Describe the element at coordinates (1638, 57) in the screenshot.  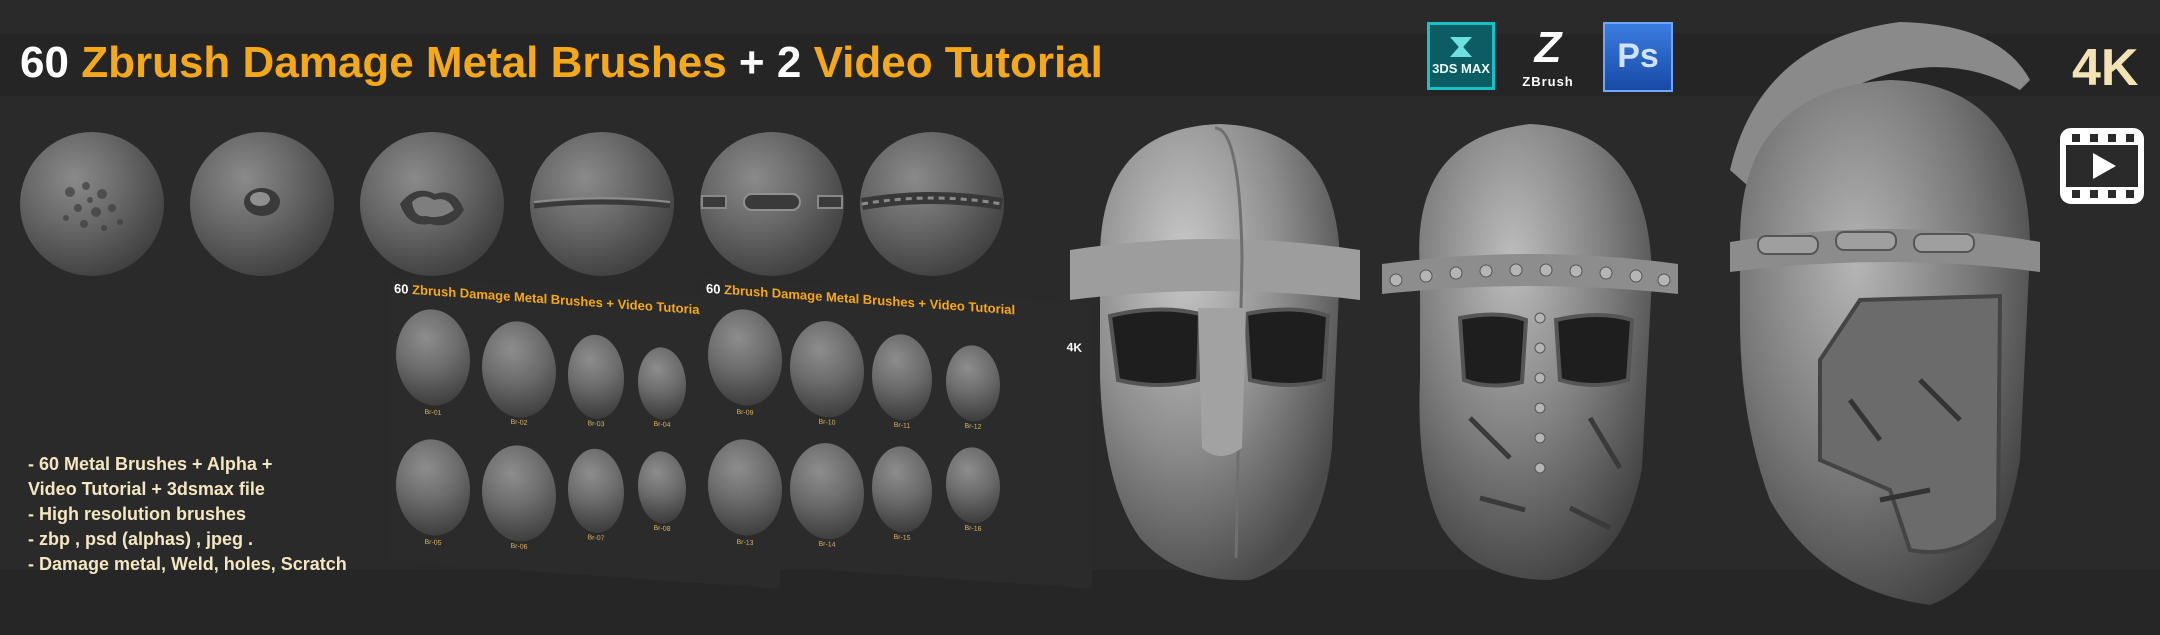
I see `photoshop-logo: Ps` at that location.